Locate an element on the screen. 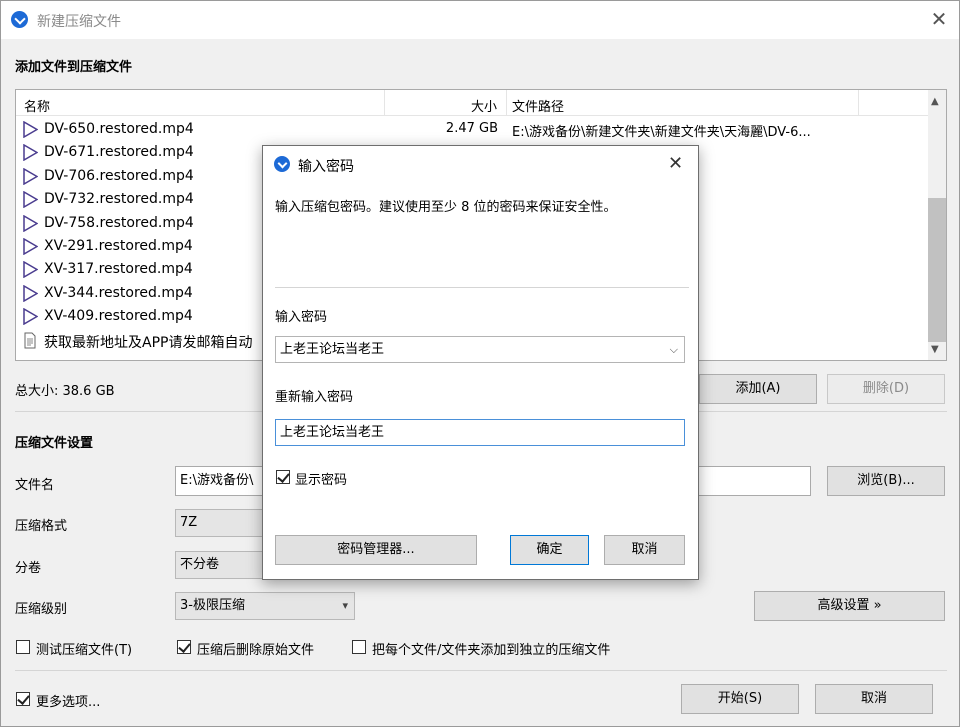 The width and height of the screenshot is (960, 727). scroll-up-icon: ▲ is located at coordinates (935, 101).